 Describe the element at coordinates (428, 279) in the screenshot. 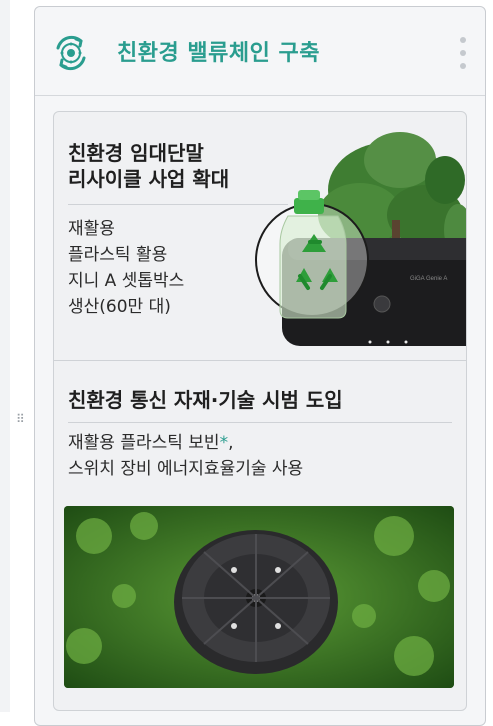

I see `device-label: GiGA Genie A` at that location.